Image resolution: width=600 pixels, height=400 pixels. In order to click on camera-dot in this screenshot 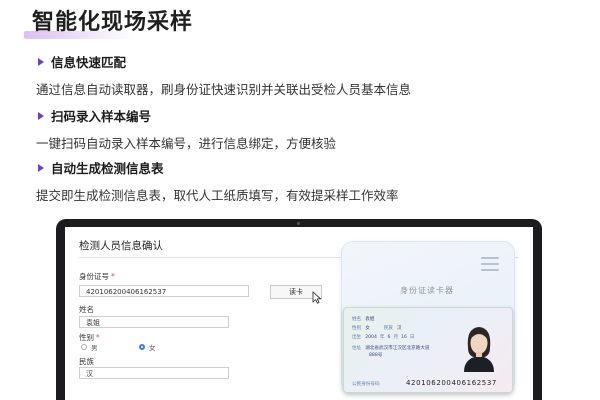, I will do `click(298, 223)`.